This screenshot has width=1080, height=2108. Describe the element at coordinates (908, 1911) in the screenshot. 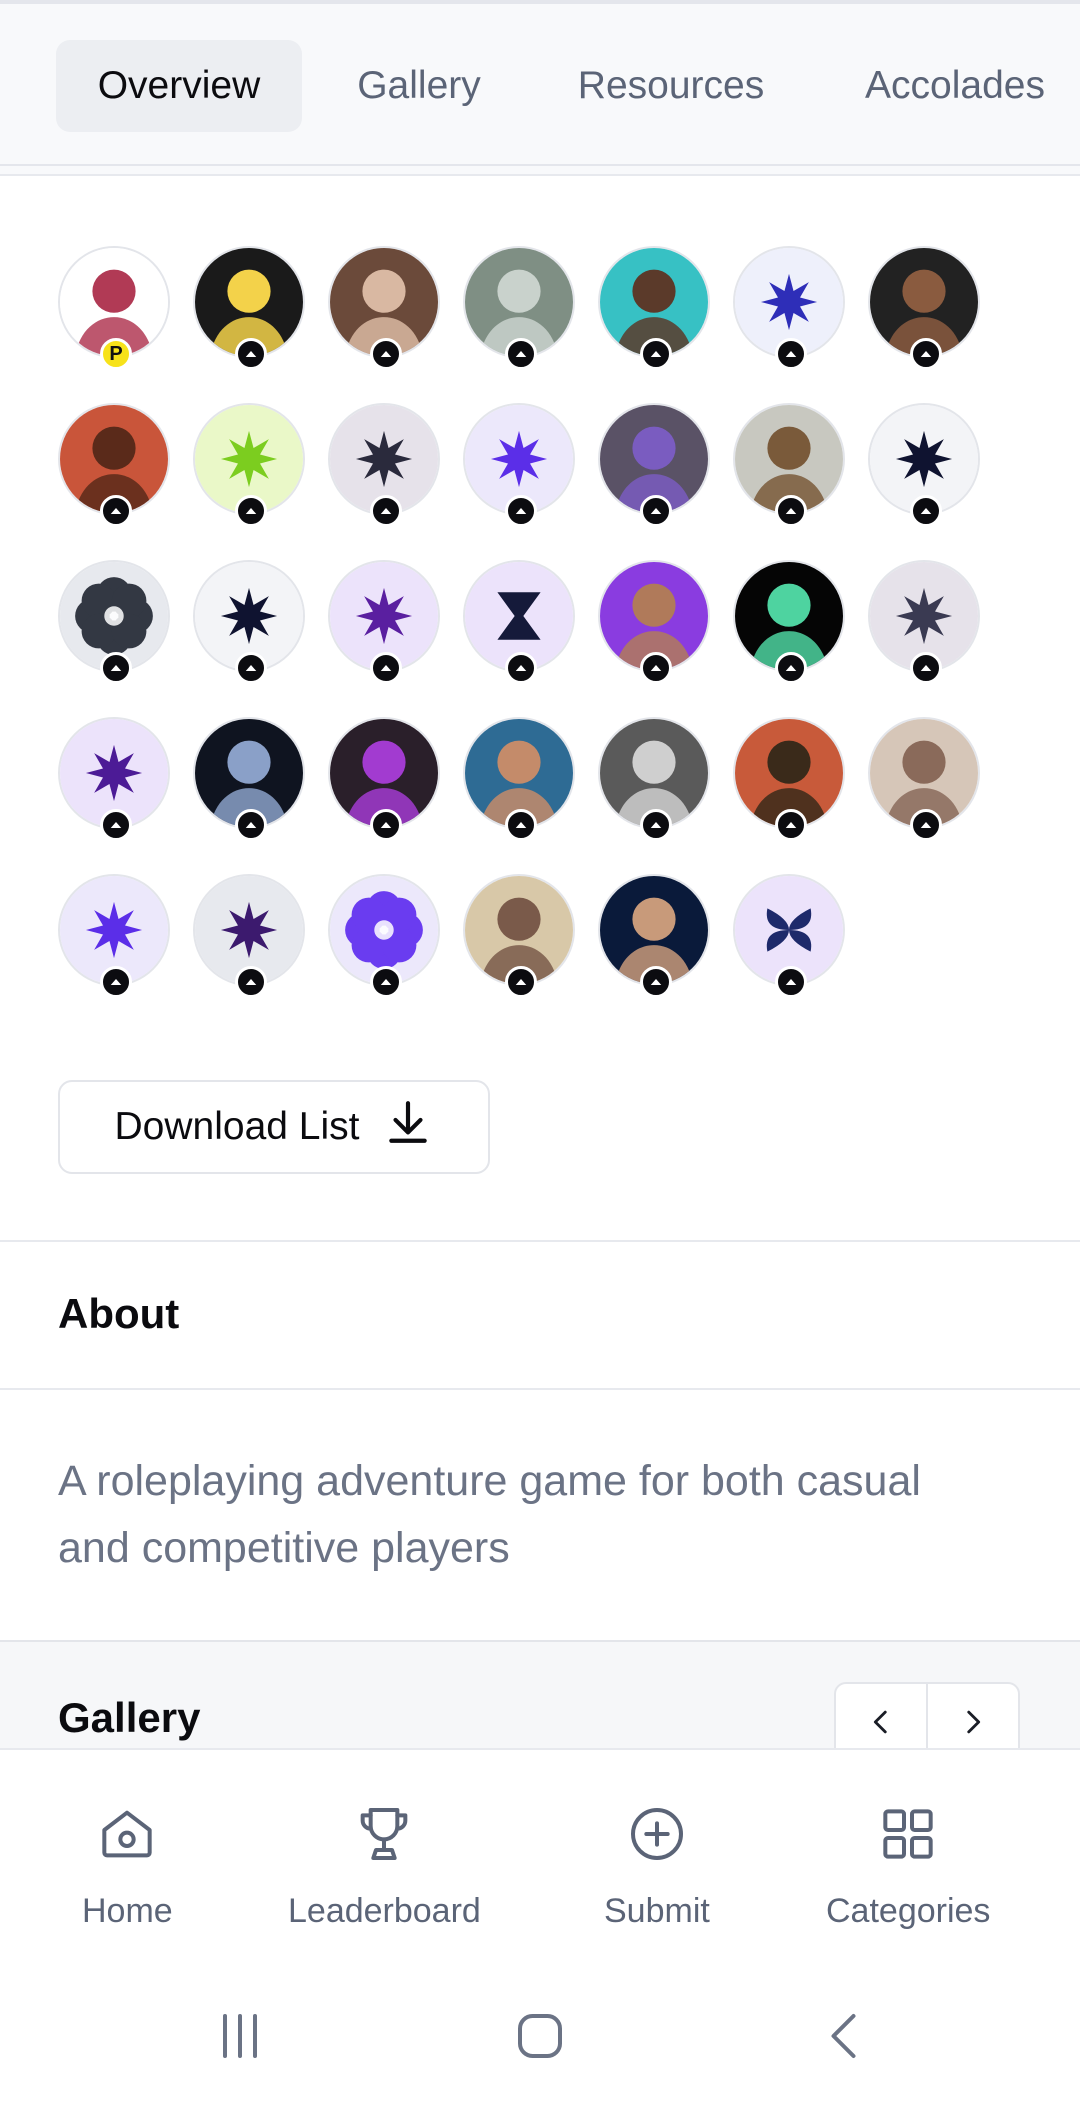

I see `nav-categories-label: Categories` at that location.